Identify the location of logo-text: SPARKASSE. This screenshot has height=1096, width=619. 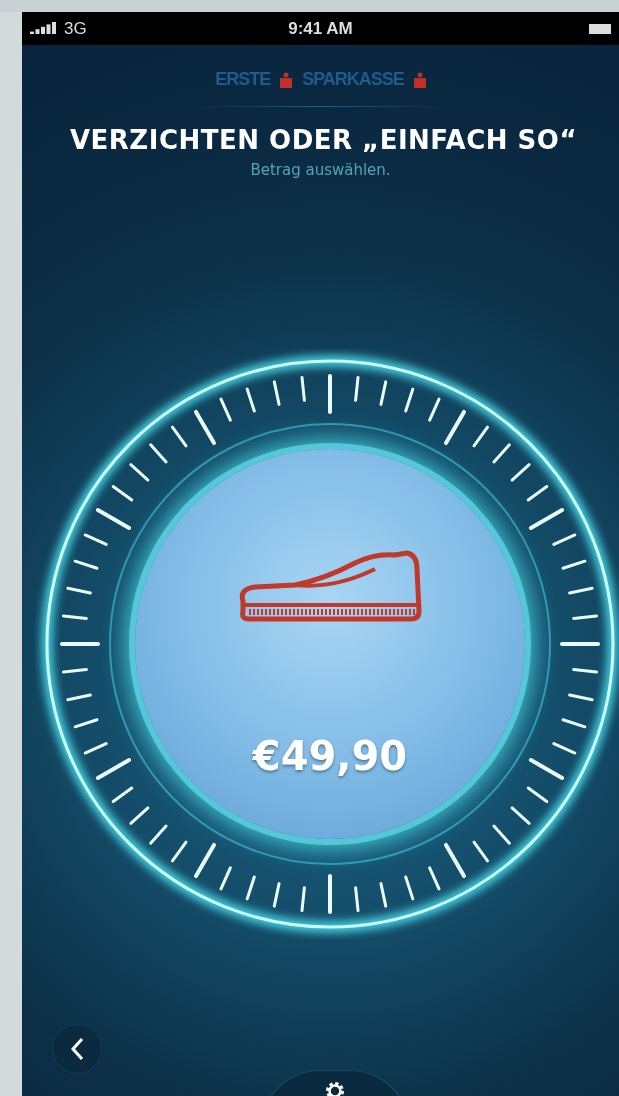
(353, 79).